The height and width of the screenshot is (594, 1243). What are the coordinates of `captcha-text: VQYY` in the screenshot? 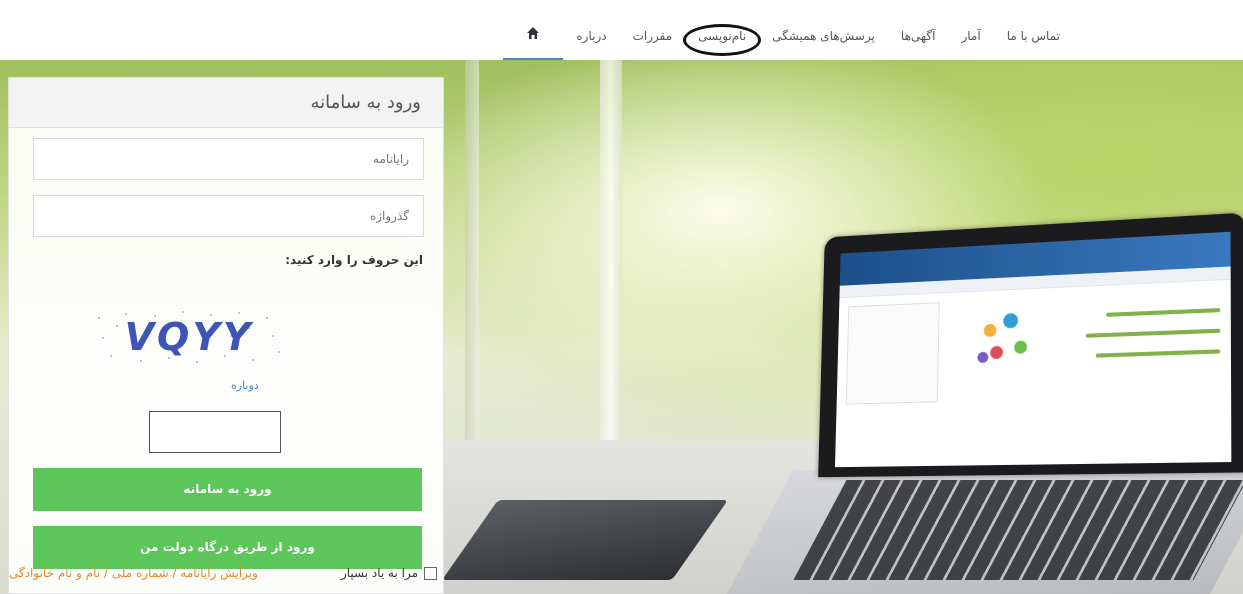 It's located at (189, 337).